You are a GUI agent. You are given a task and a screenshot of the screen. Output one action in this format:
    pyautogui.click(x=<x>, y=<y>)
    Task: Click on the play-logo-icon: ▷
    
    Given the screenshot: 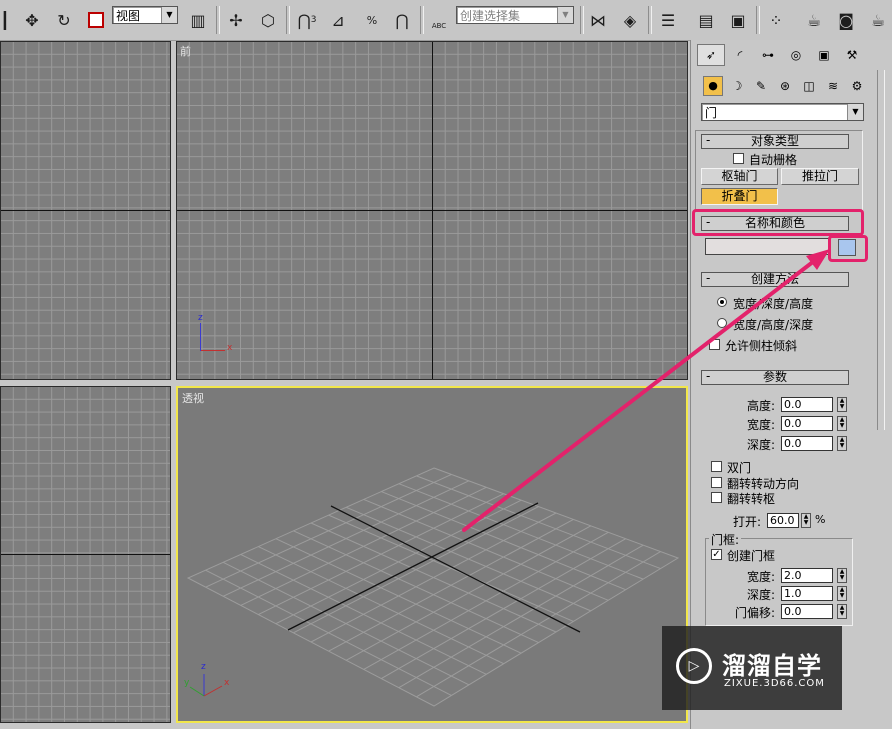 What is the action you would take?
    pyautogui.click(x=694, y=666)
    